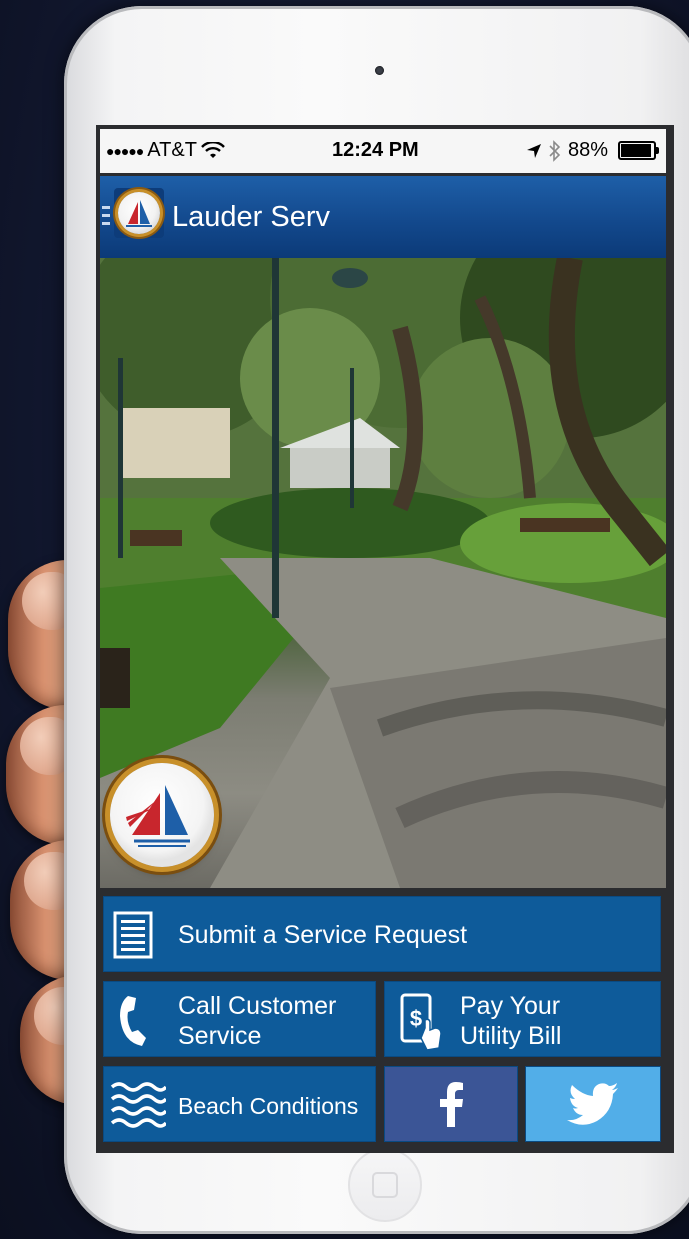 The width and height of the screenshot is (689, 1239). Describe the element at coordinates (220, 1036) in the screenshot. I see `call-service-label: Service` at that location.